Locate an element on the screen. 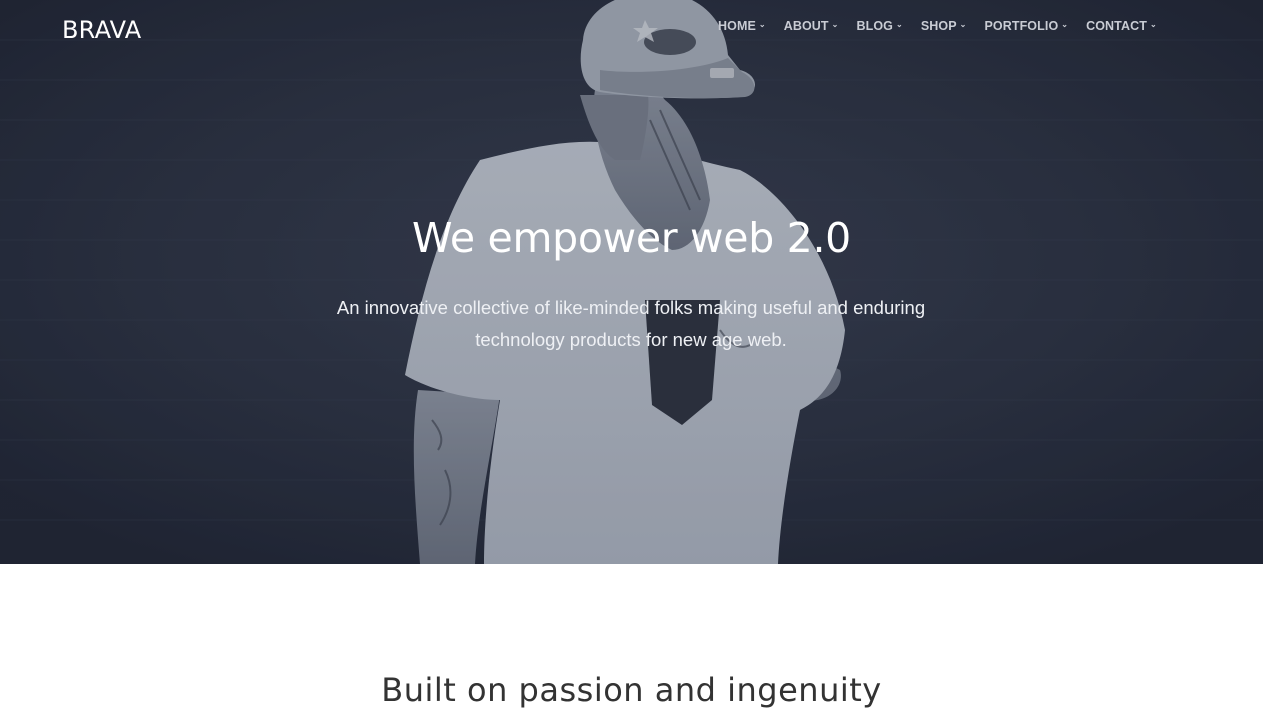 This screenshot has width=1263, height=712. nav-item-label: SHOP is located at coordinates (938, 26).